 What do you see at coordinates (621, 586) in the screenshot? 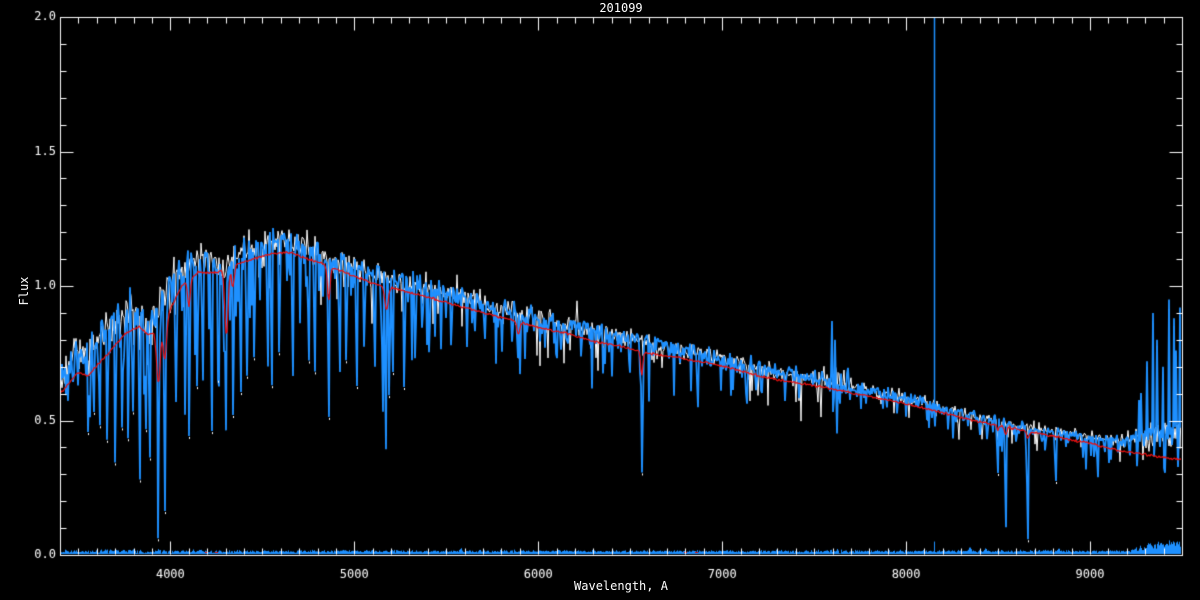
I see `x-axis-label: Wavelength, A` at bounding box center [621, 586].